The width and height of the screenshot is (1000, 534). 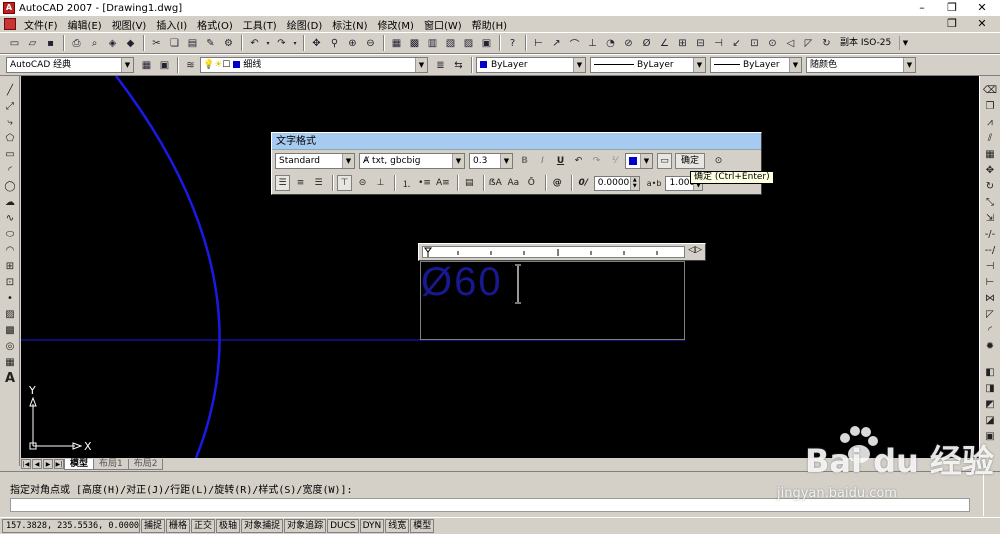 What do you see at coordinates (171, 24) in the screenshot?
I see `menu-insert: 插入(I)` at bounding box center [171, 24].